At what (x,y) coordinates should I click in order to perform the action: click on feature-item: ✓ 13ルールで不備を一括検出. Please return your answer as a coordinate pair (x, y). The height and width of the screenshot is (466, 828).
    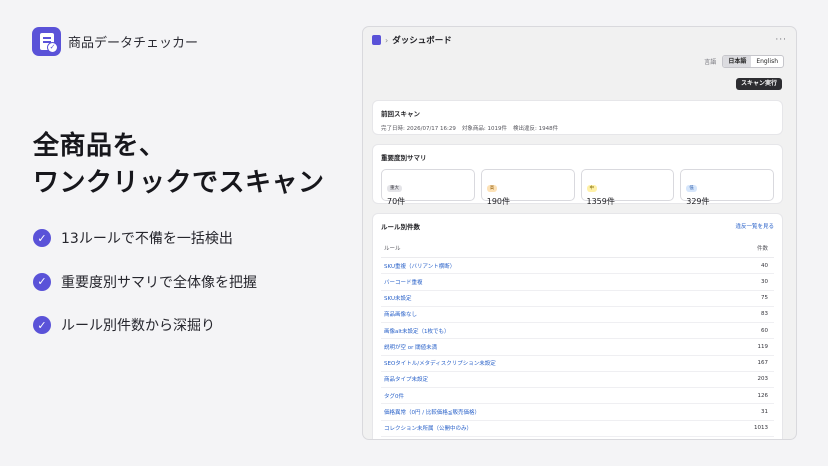
    Looking at the image, I should click on (145, 238).